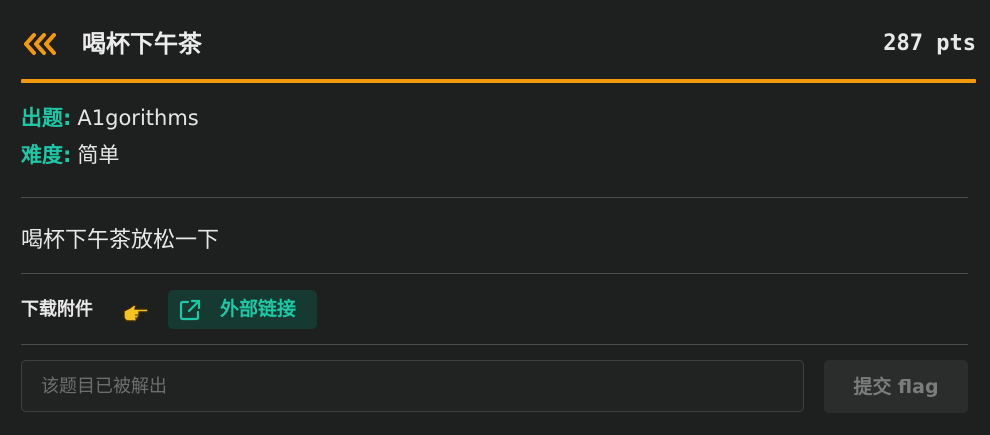 The height and width of the screenshot is (435, 990). Describe the element at coordinates (498, 45) in the screenshot. I see `challenge-header: 喝杯下午茶 287 pts` at that location.